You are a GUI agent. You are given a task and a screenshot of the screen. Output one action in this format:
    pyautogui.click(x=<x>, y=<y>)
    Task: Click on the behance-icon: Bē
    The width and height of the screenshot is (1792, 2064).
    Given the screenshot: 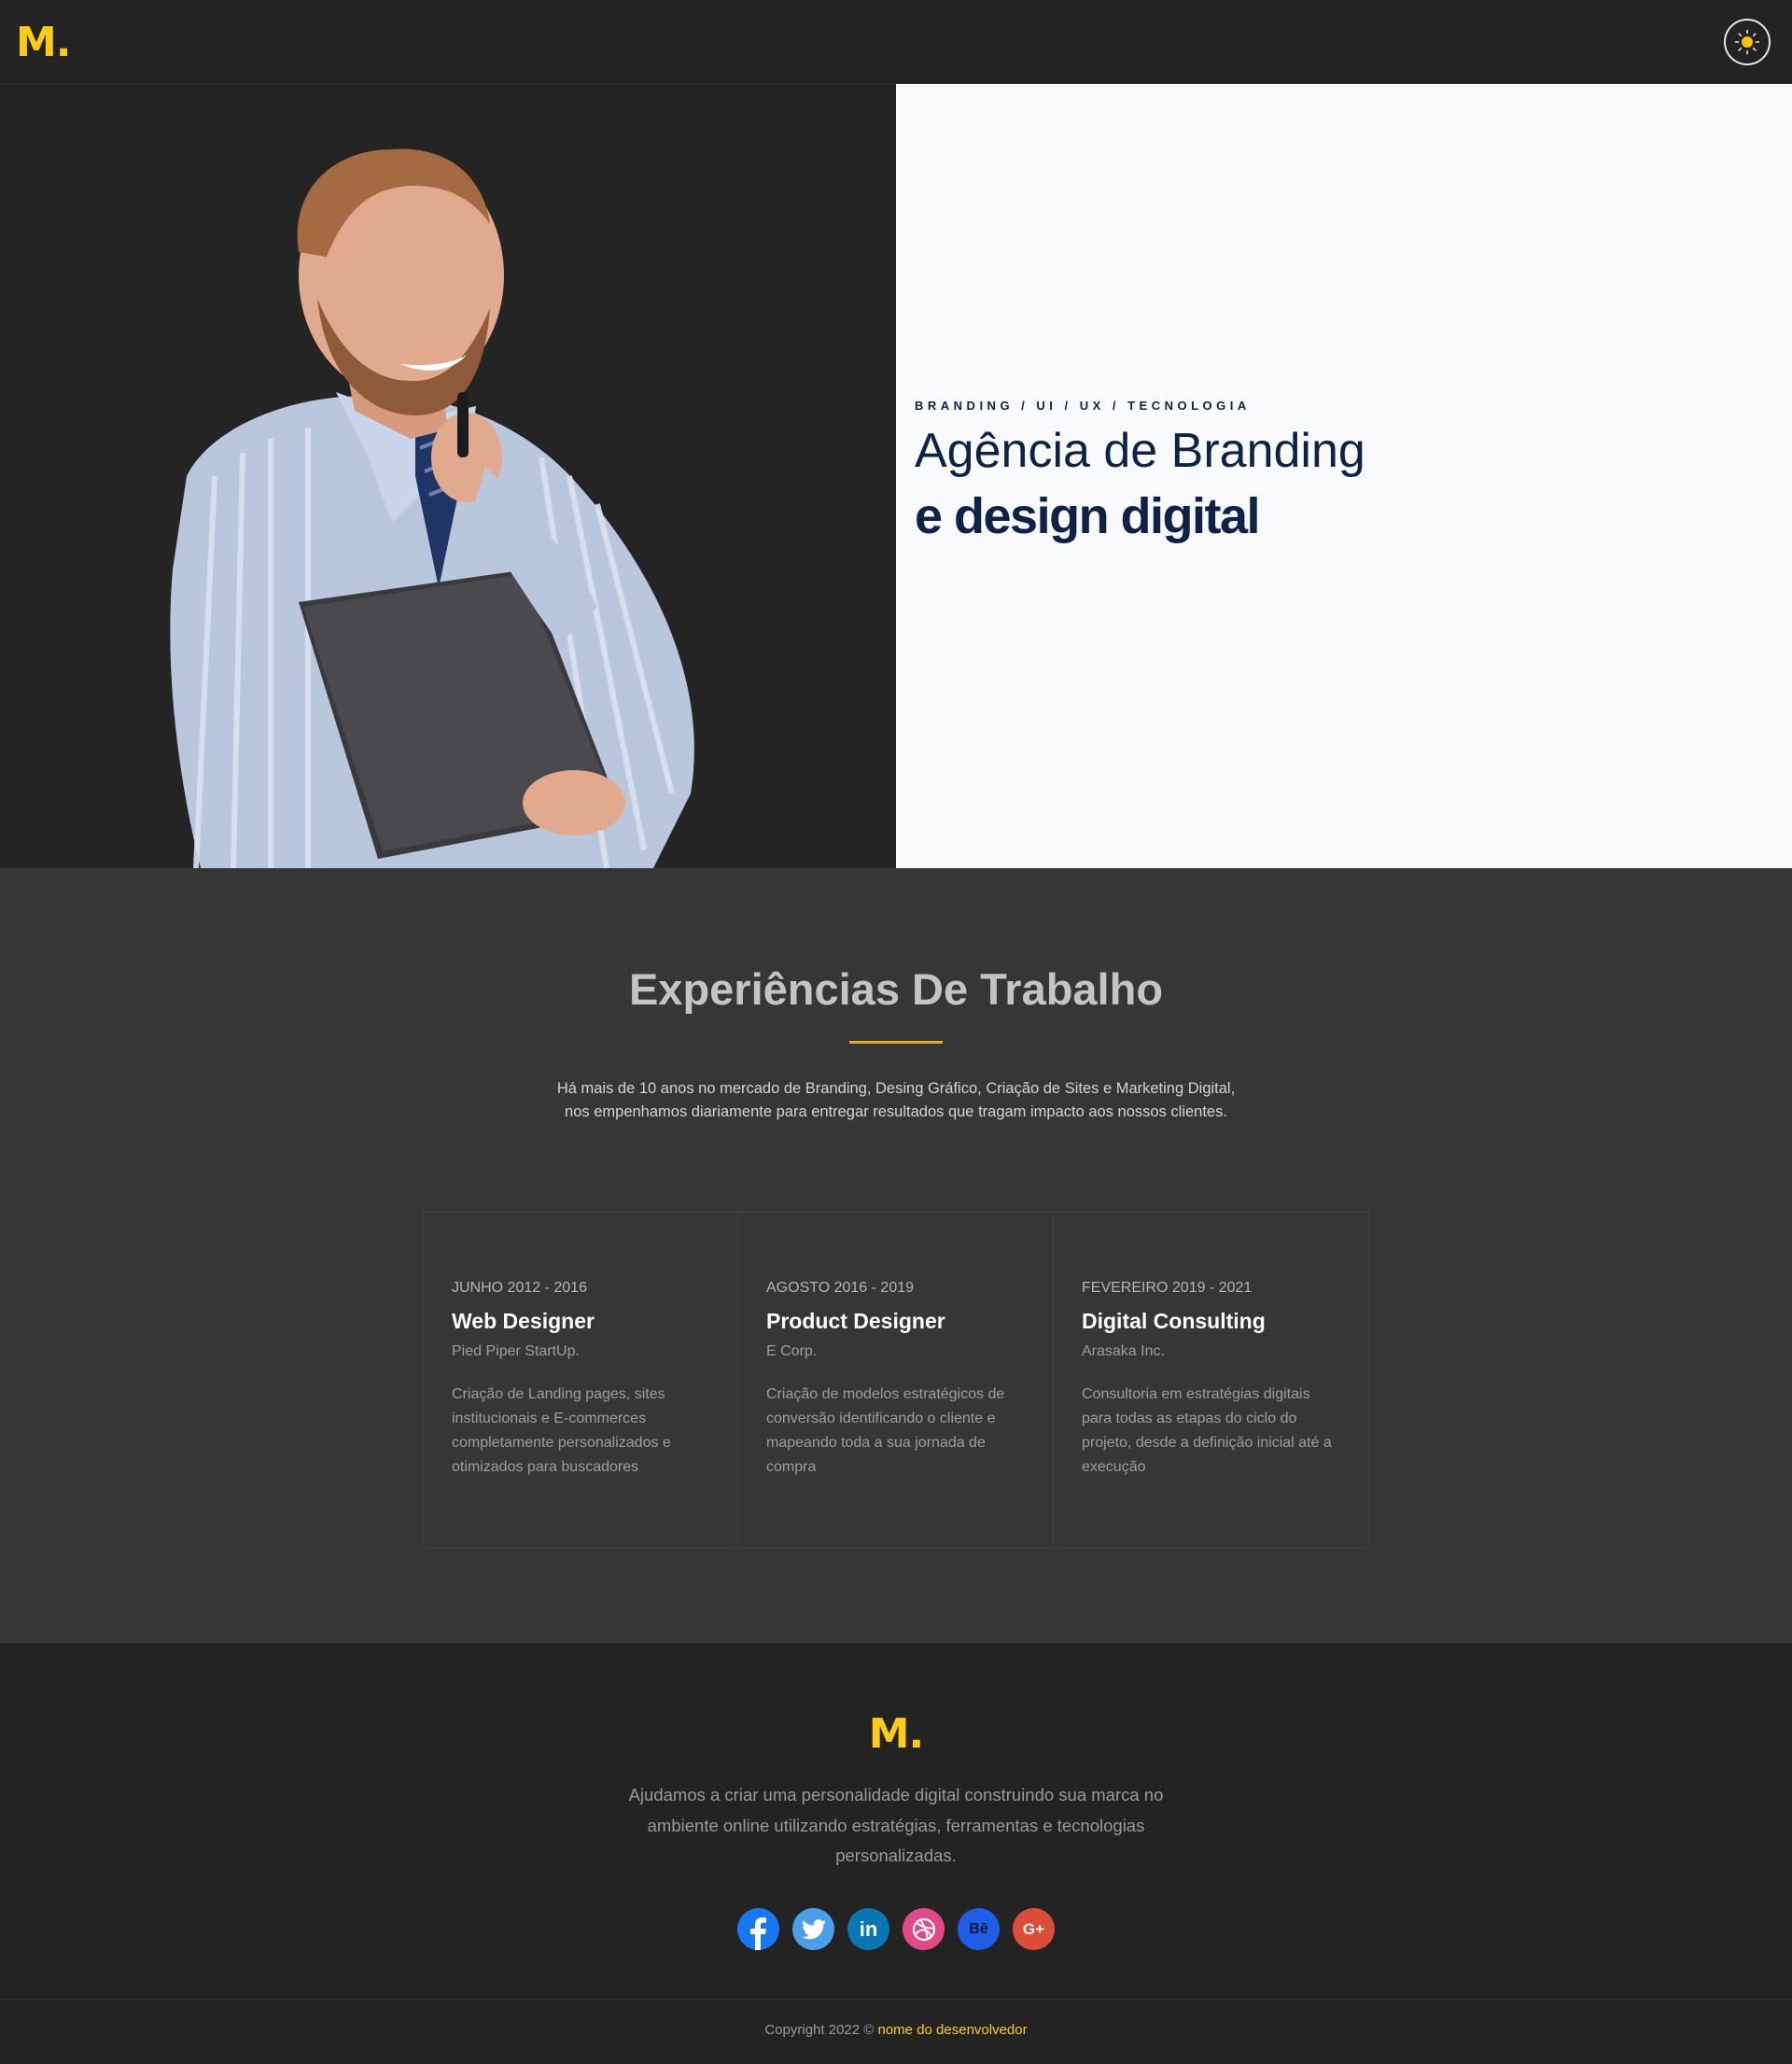 What is the action you would take?
    pyautogui.click(x=979, y=1929)
    